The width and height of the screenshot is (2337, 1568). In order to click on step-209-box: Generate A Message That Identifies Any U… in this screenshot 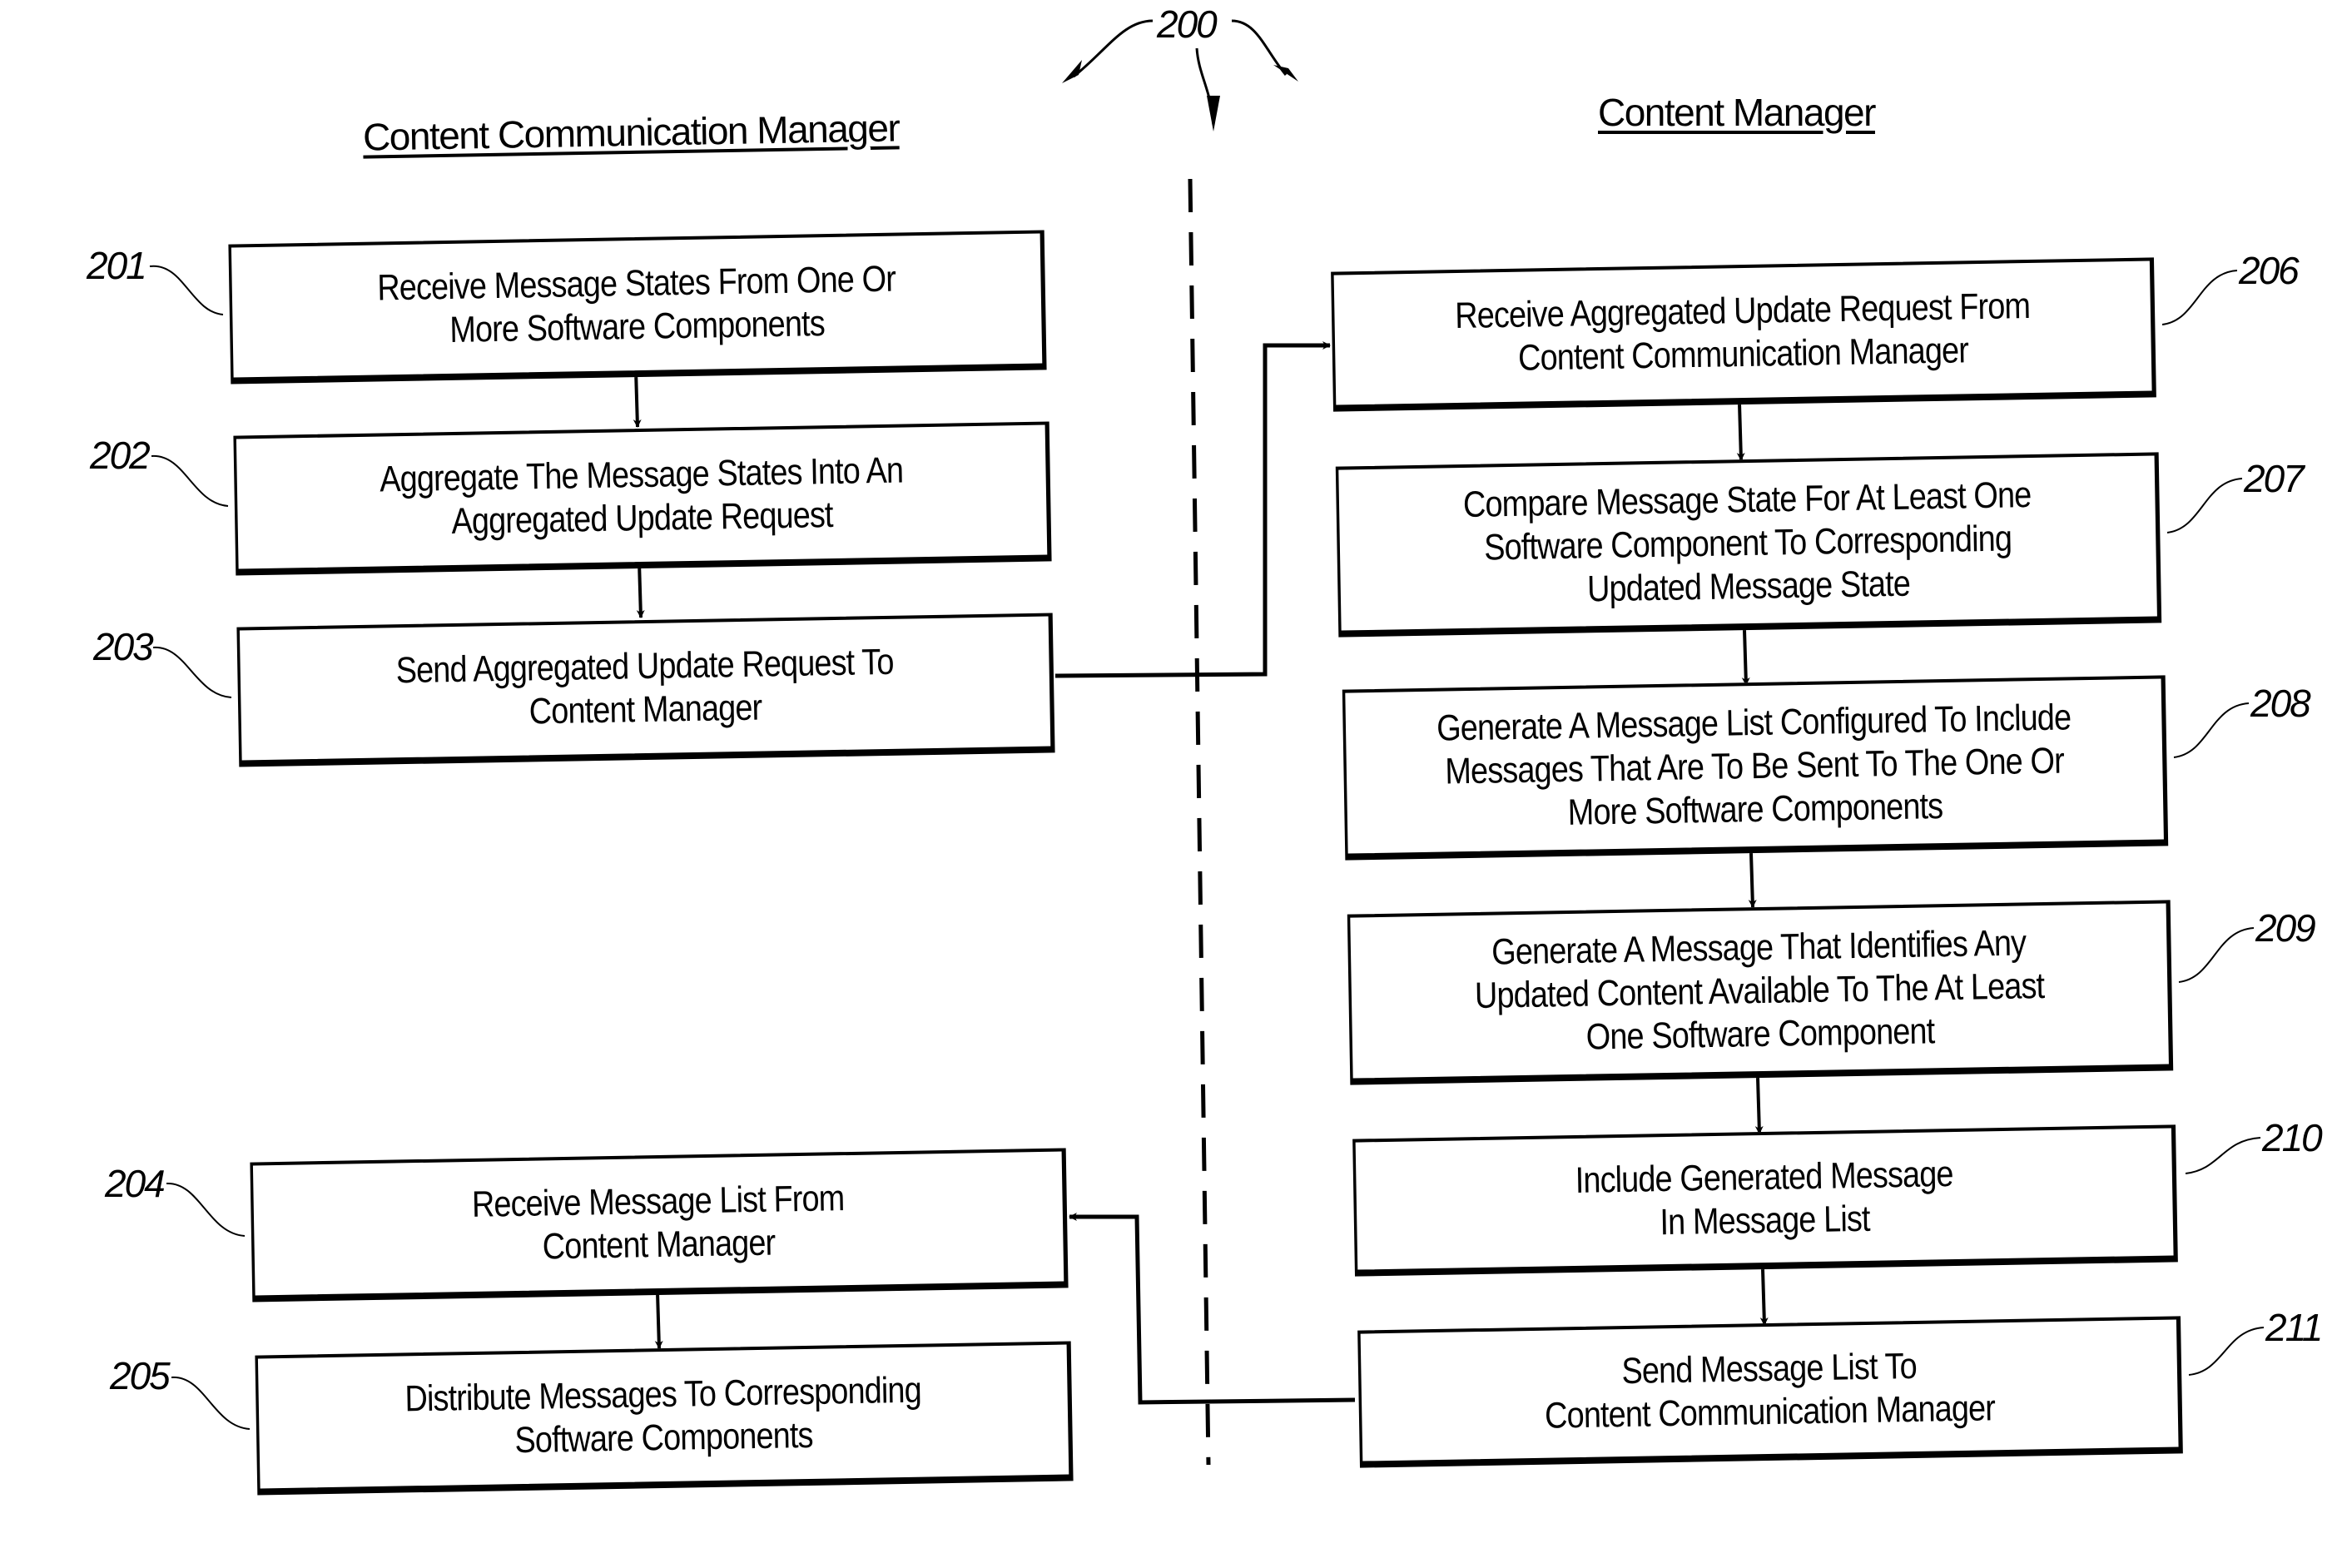, I will do `click(1761, 992)`.